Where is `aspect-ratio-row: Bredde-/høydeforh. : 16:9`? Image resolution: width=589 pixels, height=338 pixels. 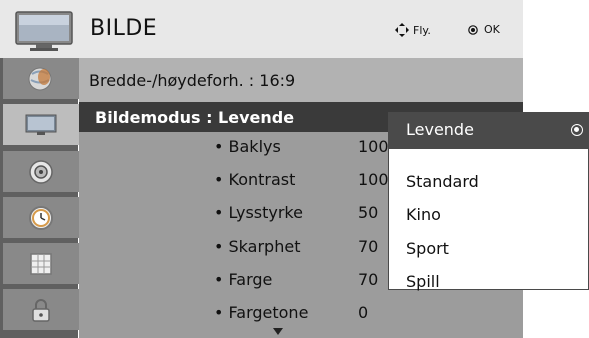 aspect-ratio-row: Bredde-/høydeforh. : 16:9 is located at coordinates (301, 80).